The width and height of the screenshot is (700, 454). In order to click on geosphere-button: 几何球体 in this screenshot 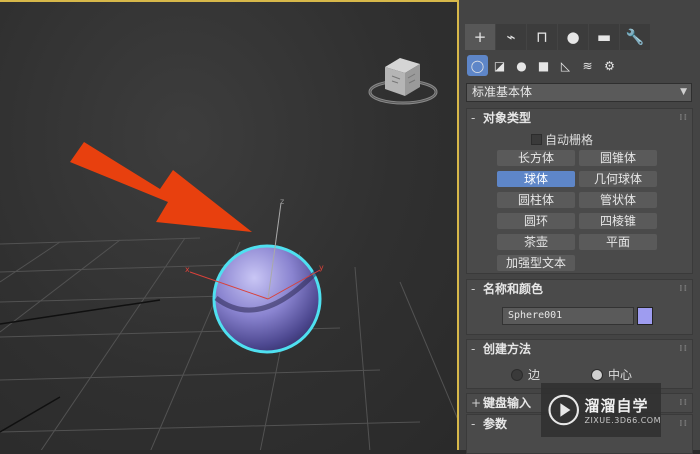, I will do `click(618, 179)`.